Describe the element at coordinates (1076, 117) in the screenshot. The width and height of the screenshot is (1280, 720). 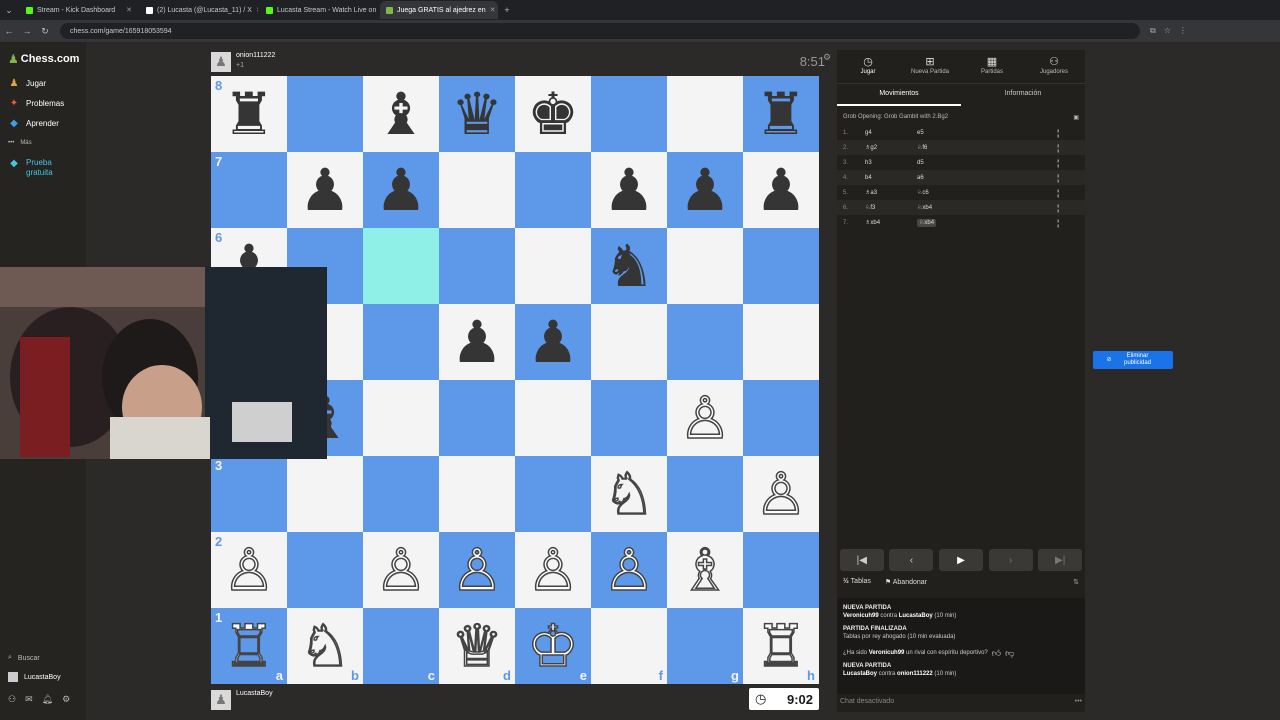
I see `book-icon: ▣` at that location.